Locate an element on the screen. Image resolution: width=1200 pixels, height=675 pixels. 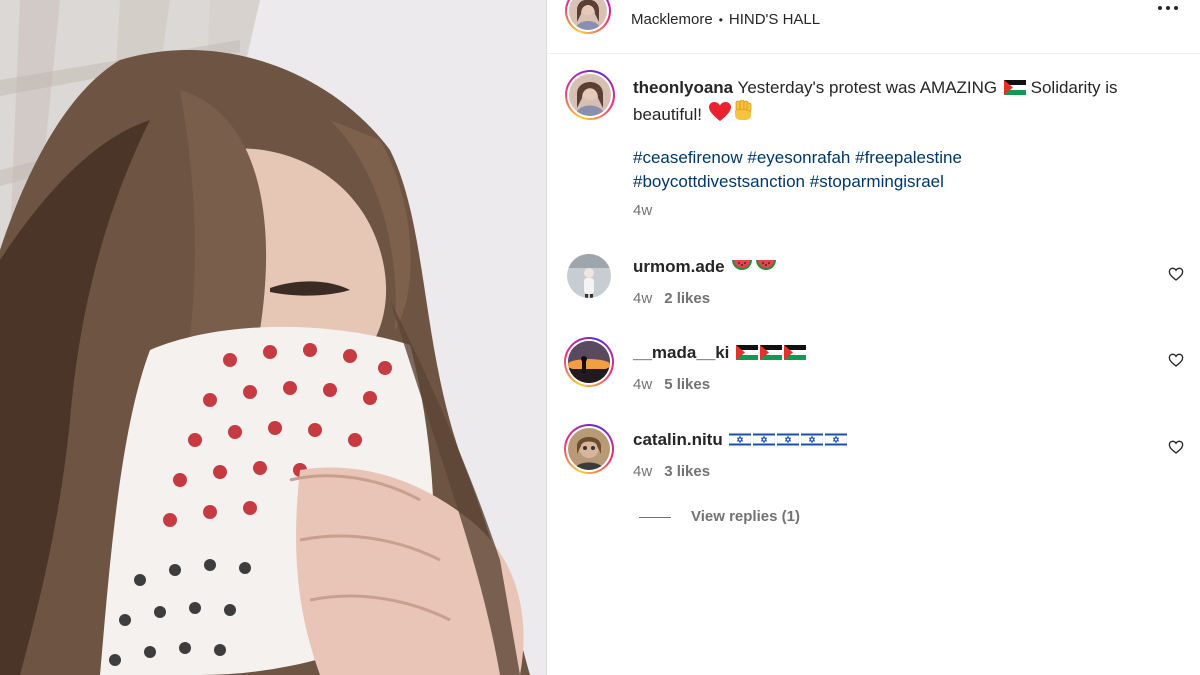
hashtag-link: #freepalestine is located at coordinates (908, 157).